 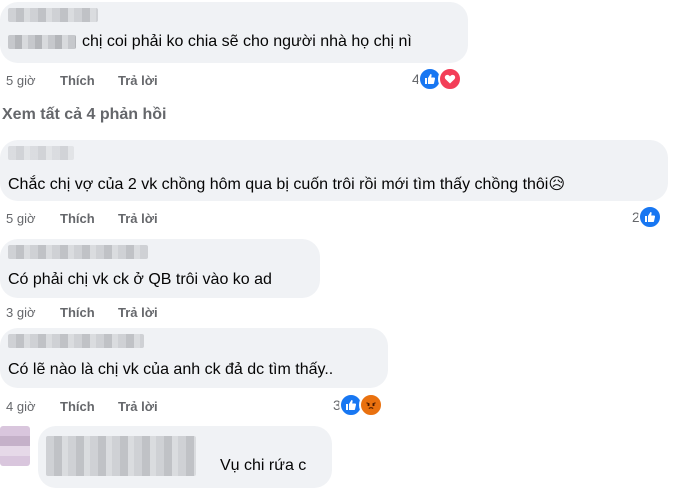 I want to click on see-all-replies-link: Xem tất cả 4 phản hồi, so click(x=84, y=115).